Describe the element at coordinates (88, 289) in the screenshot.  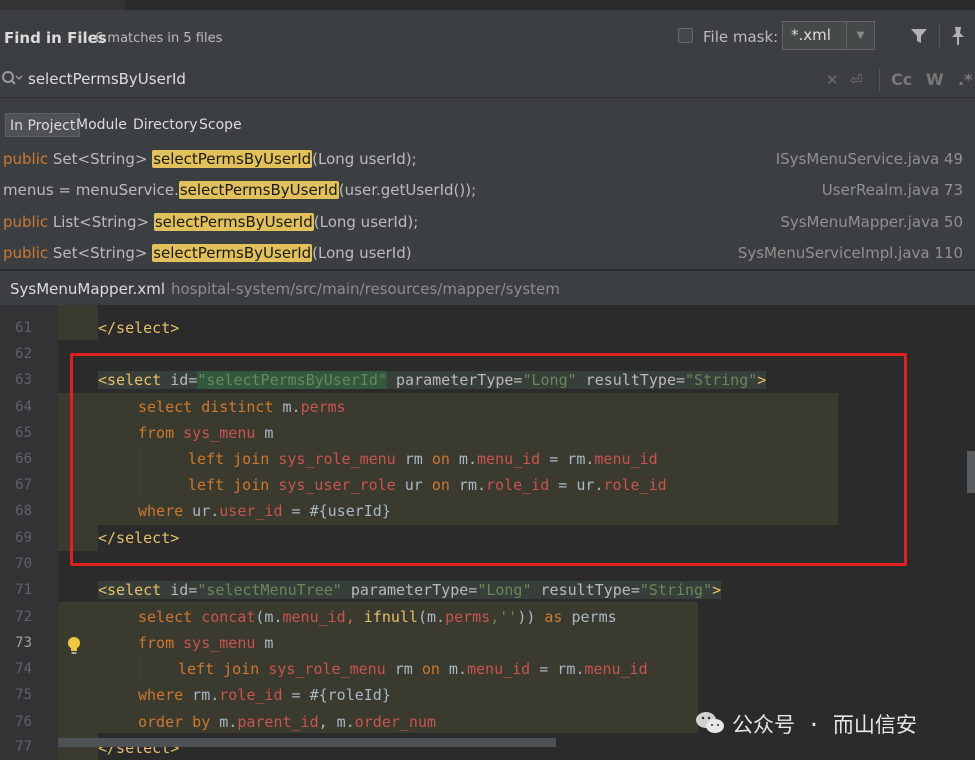
I see `preview-file-name: SysMenuMapper.xml` at that location.